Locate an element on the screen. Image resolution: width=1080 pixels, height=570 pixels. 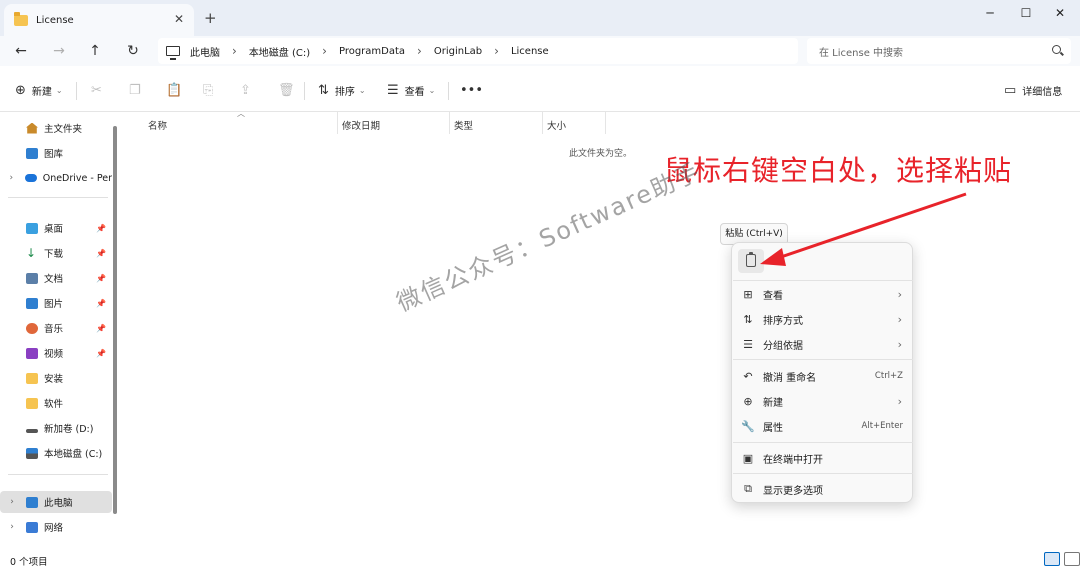
menu-item-new: ⊕ 新建 › is located at coordinates (823, 401).